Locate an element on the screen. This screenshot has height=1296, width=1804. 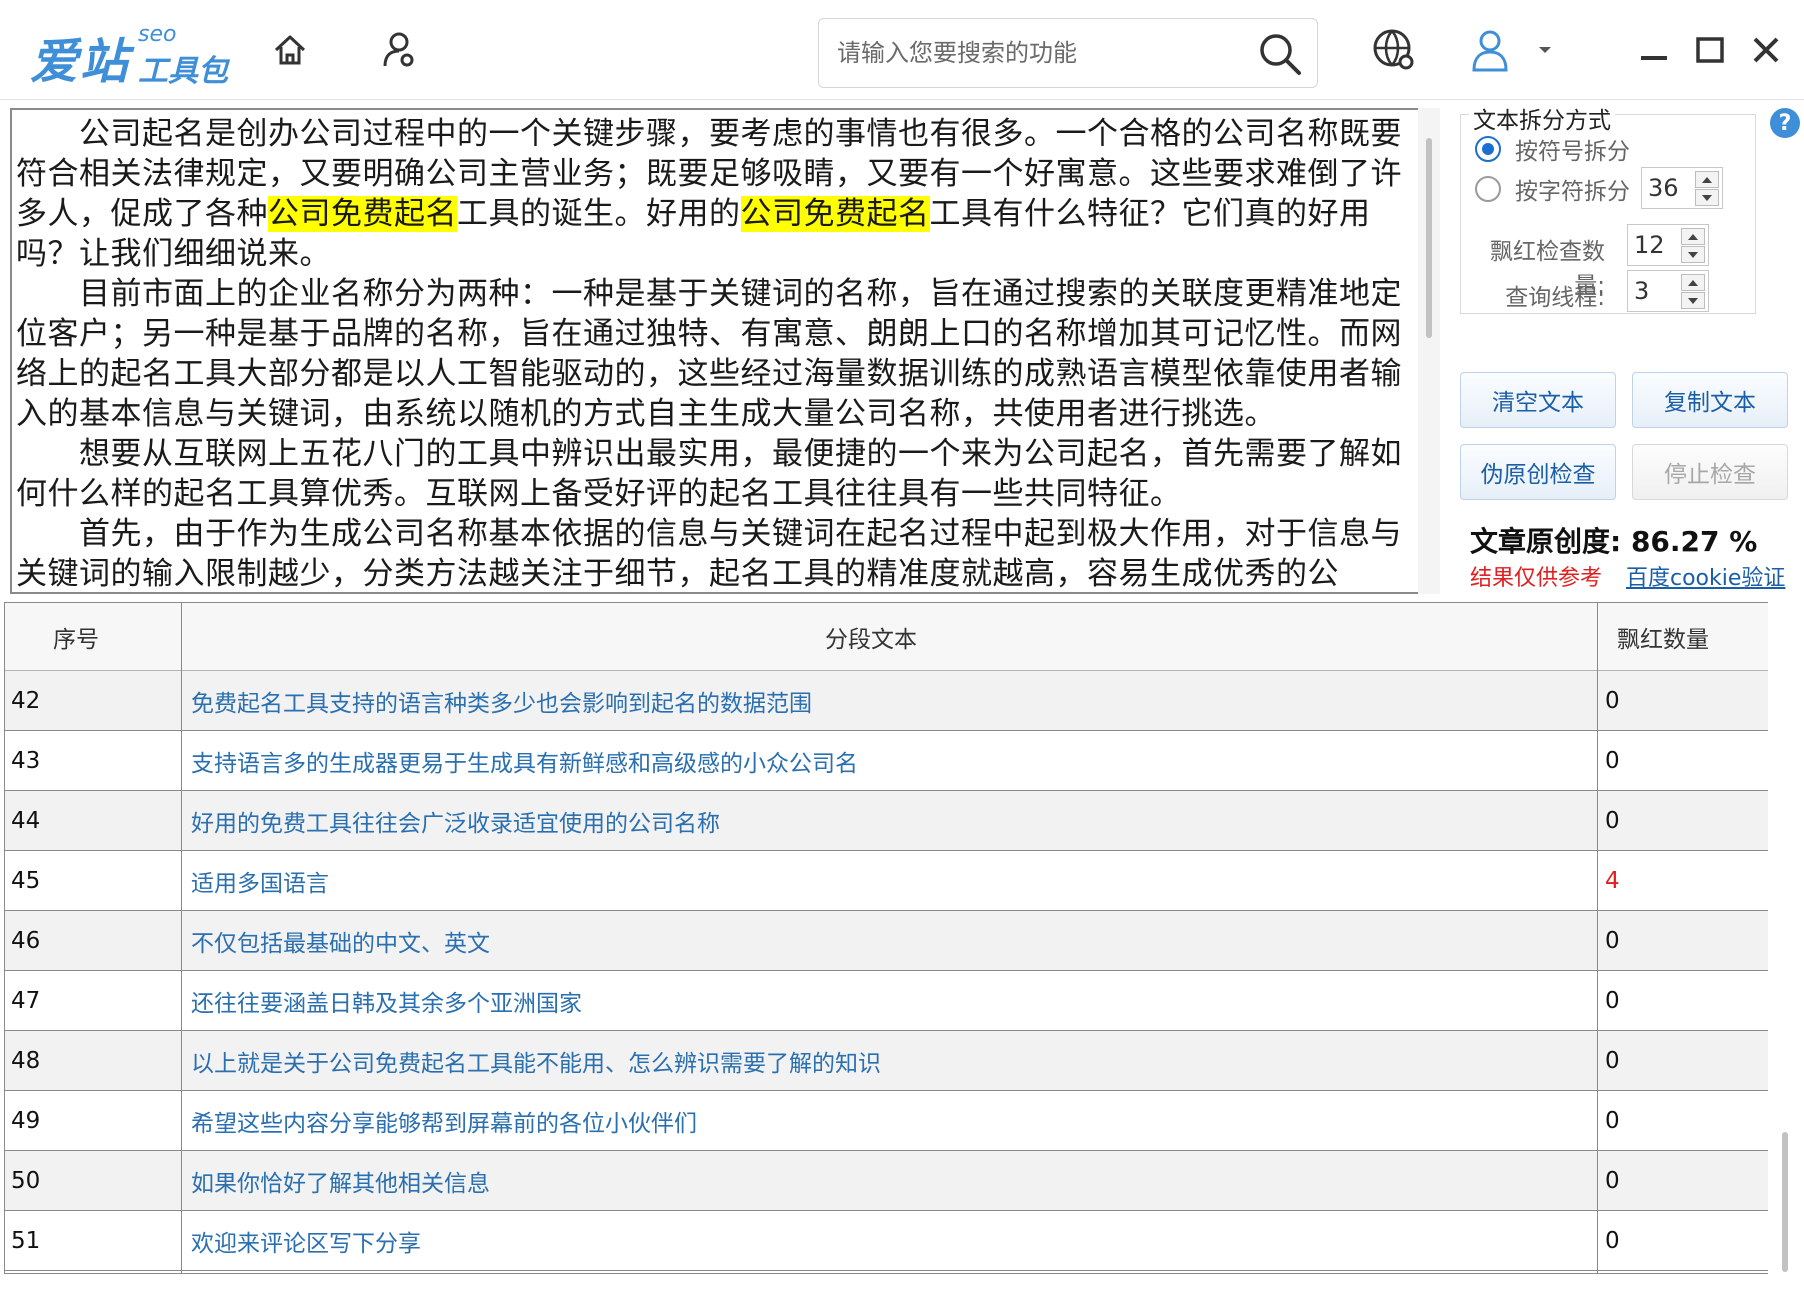
row-index: 45 is located at coordinates (26, 881).